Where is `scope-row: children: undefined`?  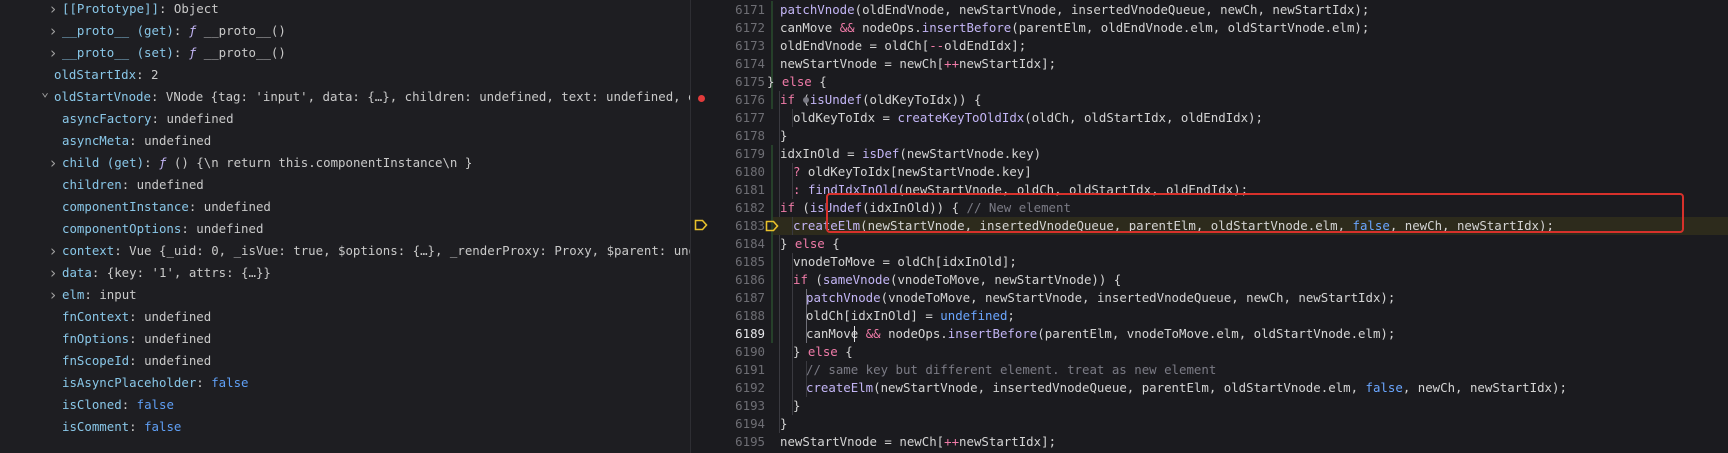 scope-row: children: undefined is located at coordinates (345, 185).